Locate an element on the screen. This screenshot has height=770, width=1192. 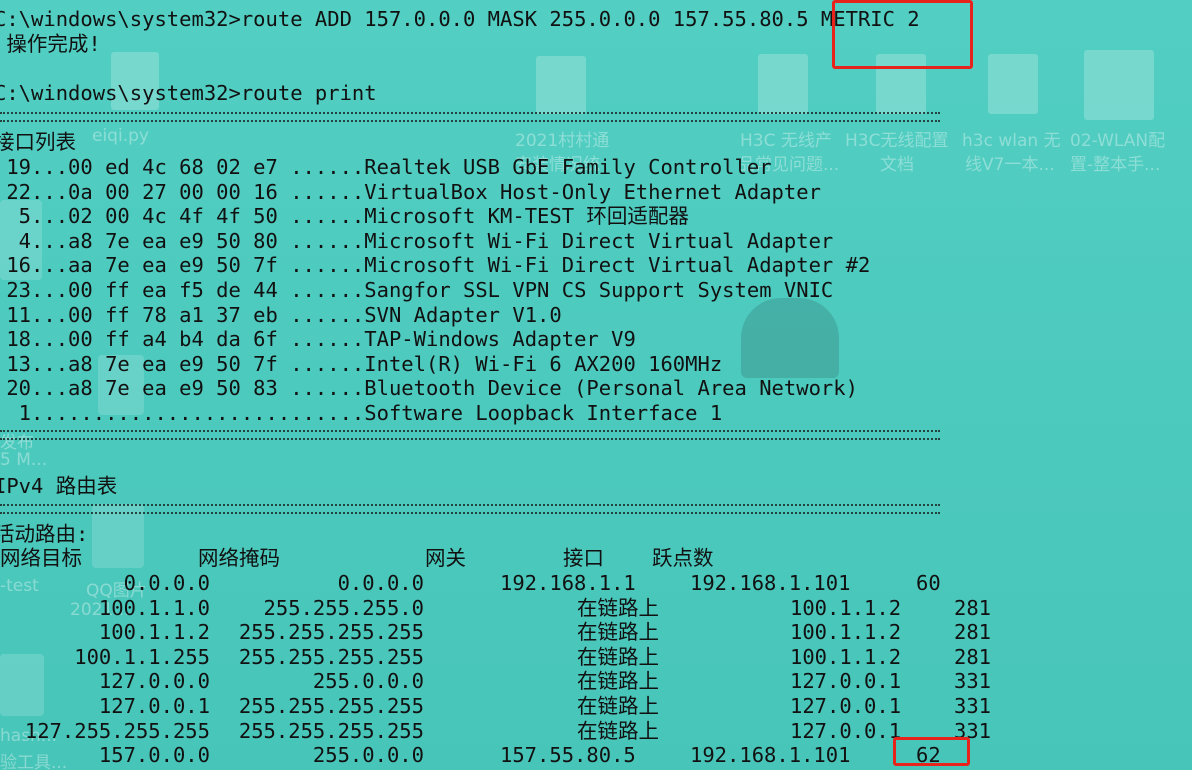
section-title: IPv4 路由表 is located at coordinates (59, 486).